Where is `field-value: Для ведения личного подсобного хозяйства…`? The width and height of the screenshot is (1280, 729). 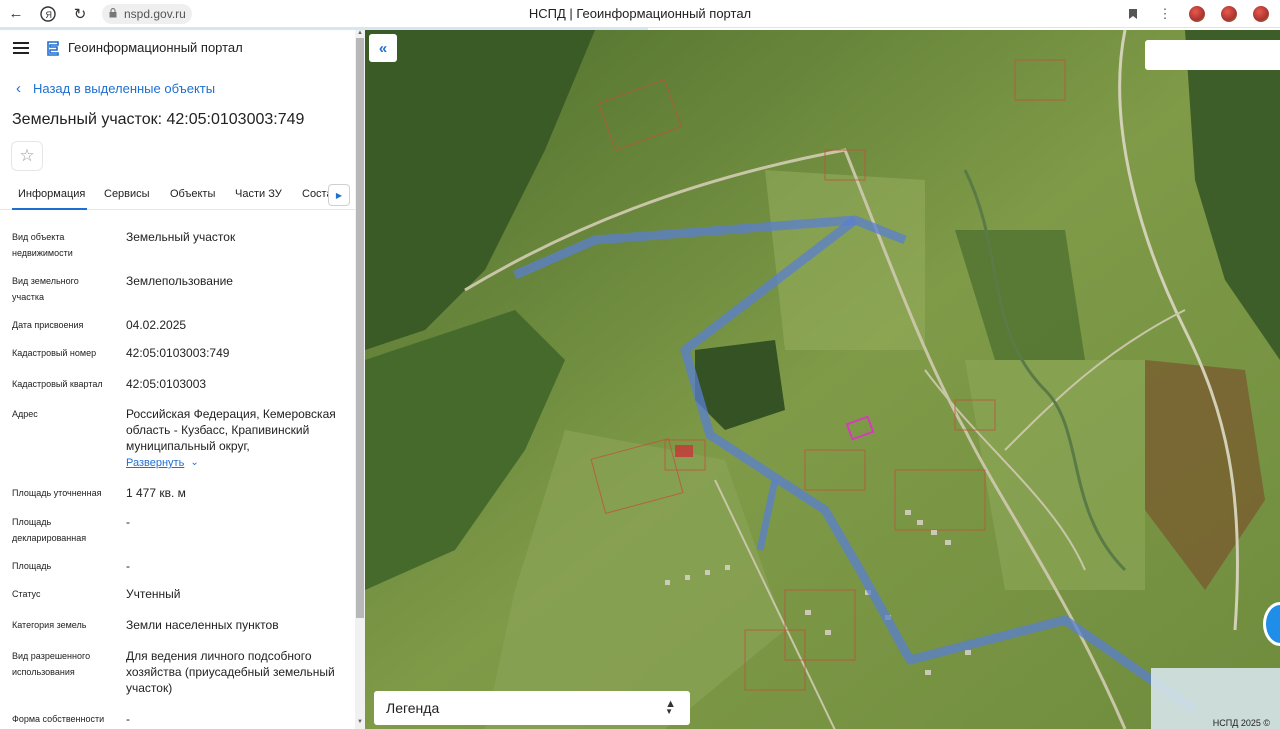
field-value: Для ведения личного подсобного хозяйства… is located at coordinates (230, 672).